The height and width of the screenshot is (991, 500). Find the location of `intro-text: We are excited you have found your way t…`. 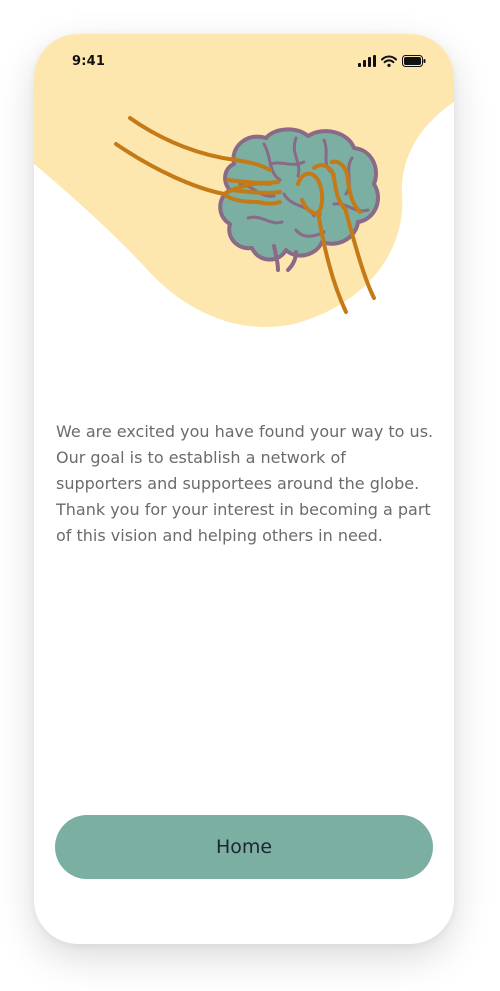

intro-text: We are excited you have found your way t… is located at coordinates (245, 483).